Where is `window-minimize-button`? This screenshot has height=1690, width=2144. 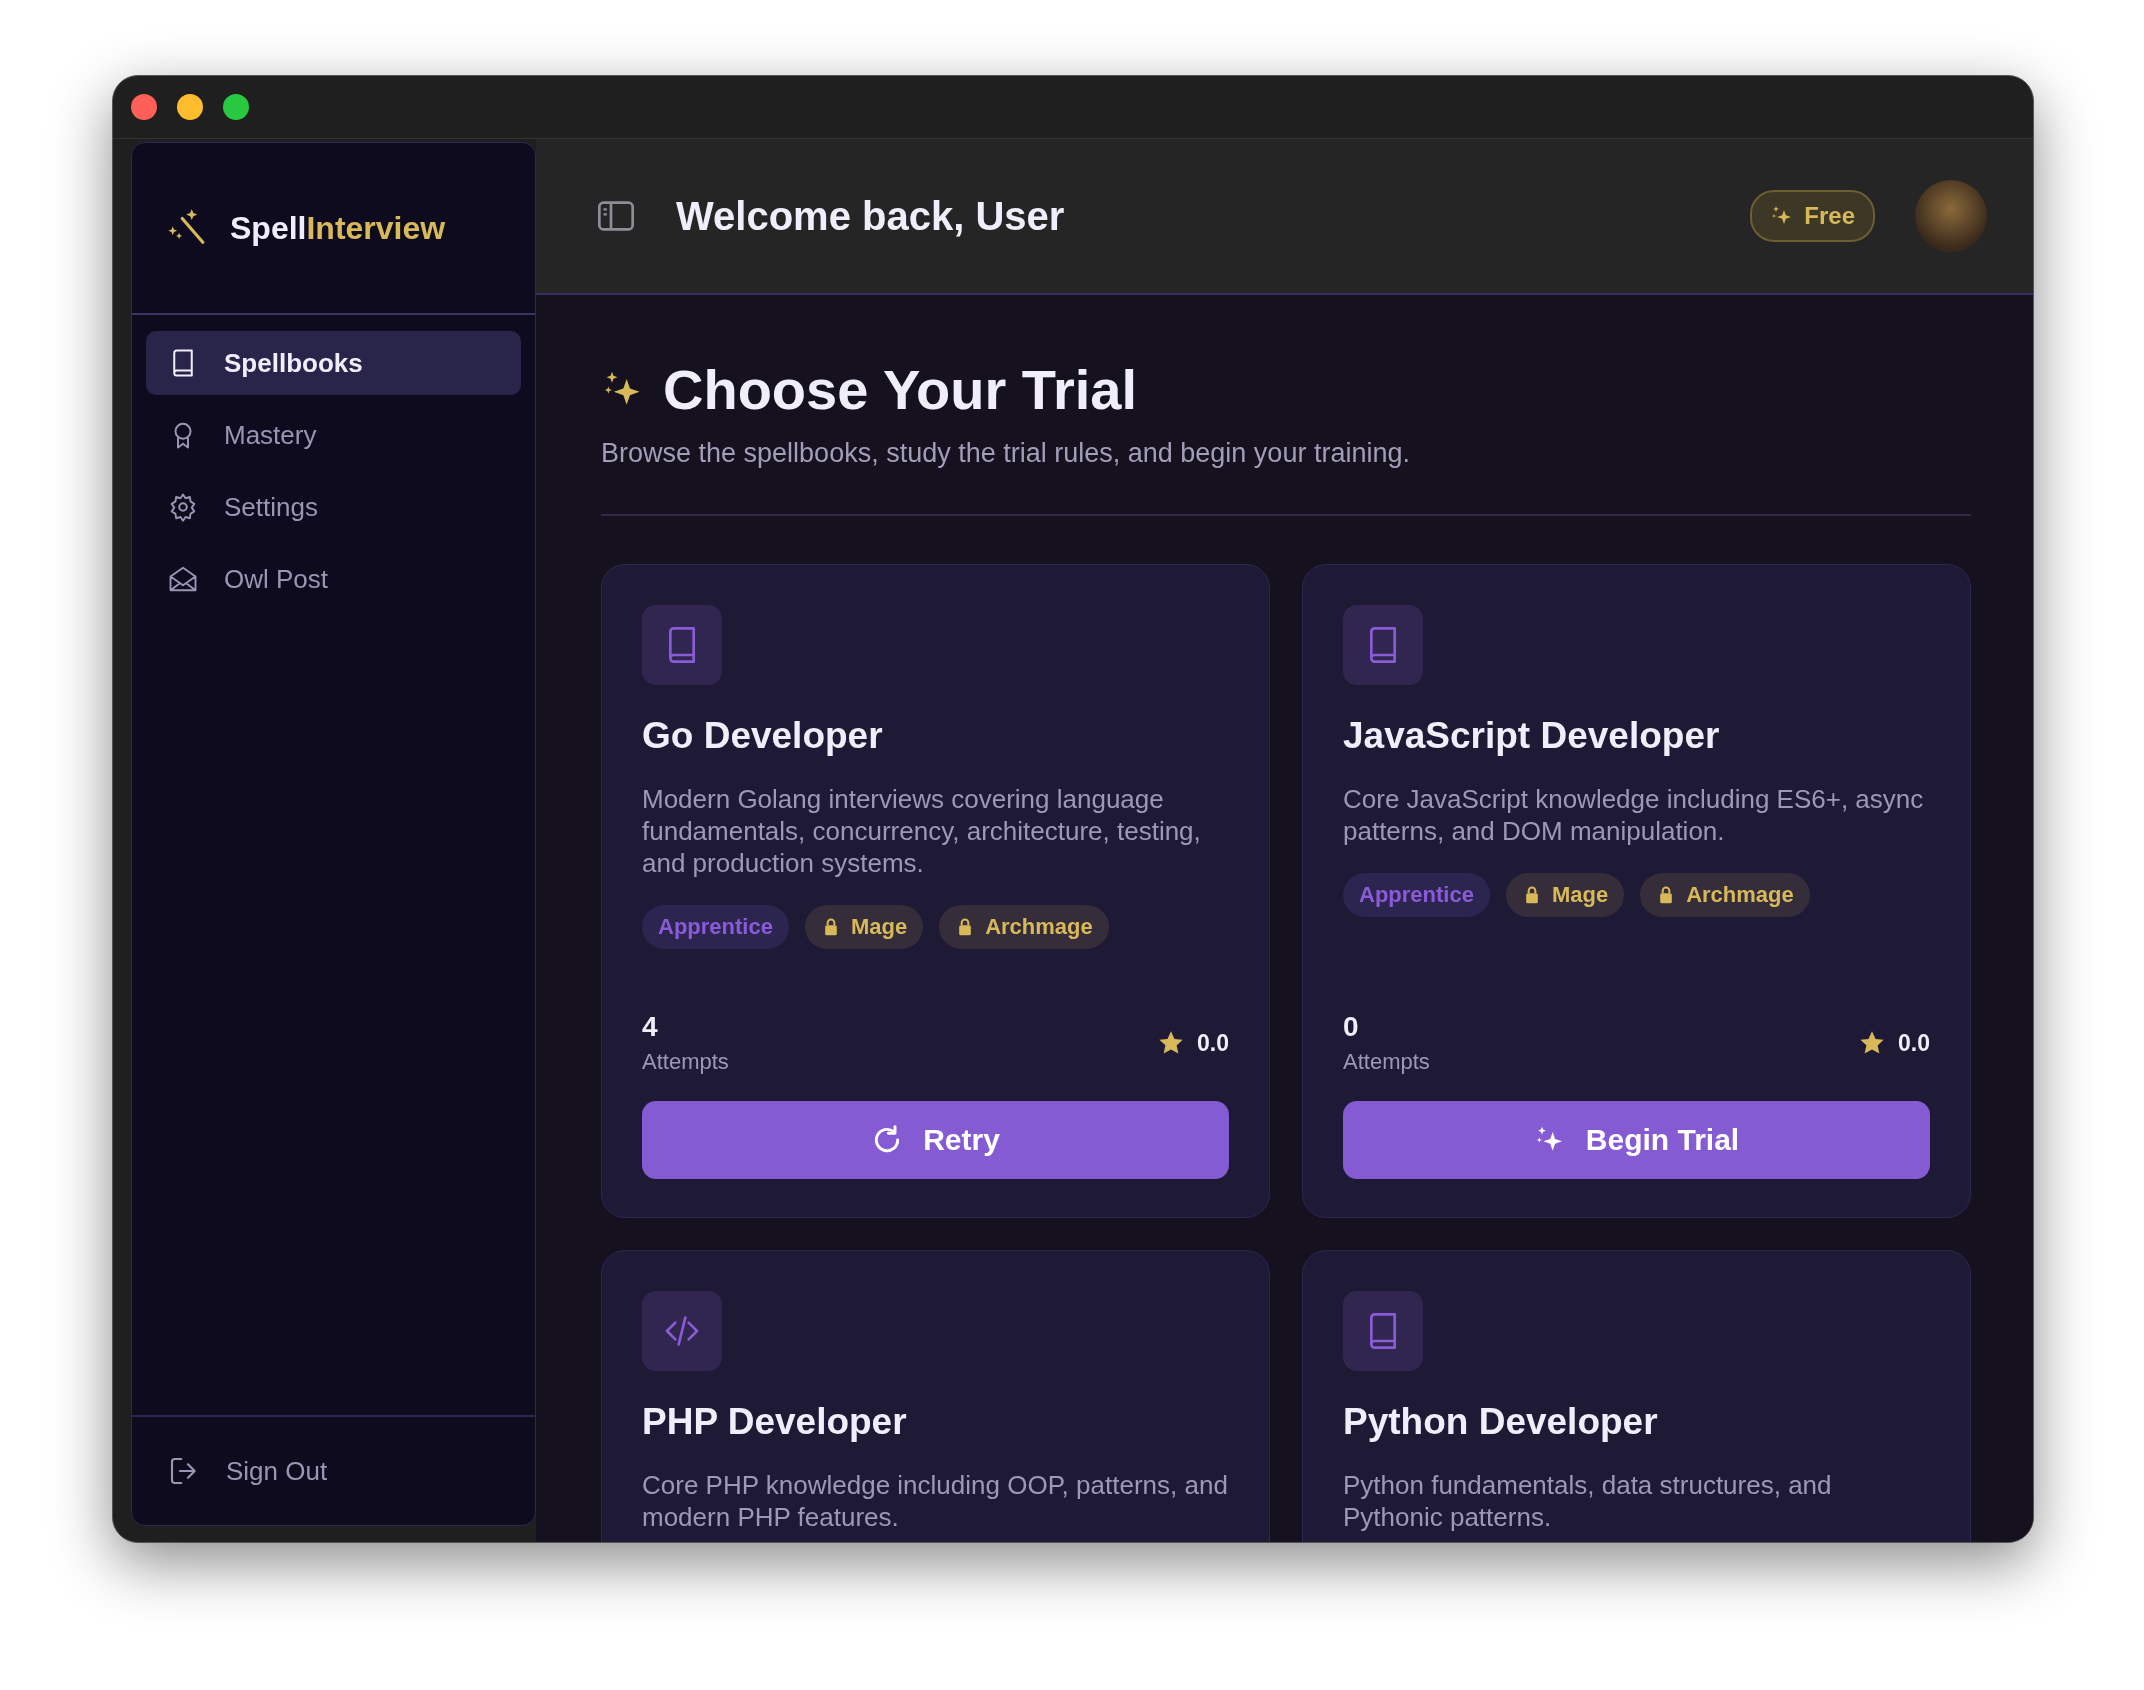
window-minimize-button is located at coordinates (190, 107).